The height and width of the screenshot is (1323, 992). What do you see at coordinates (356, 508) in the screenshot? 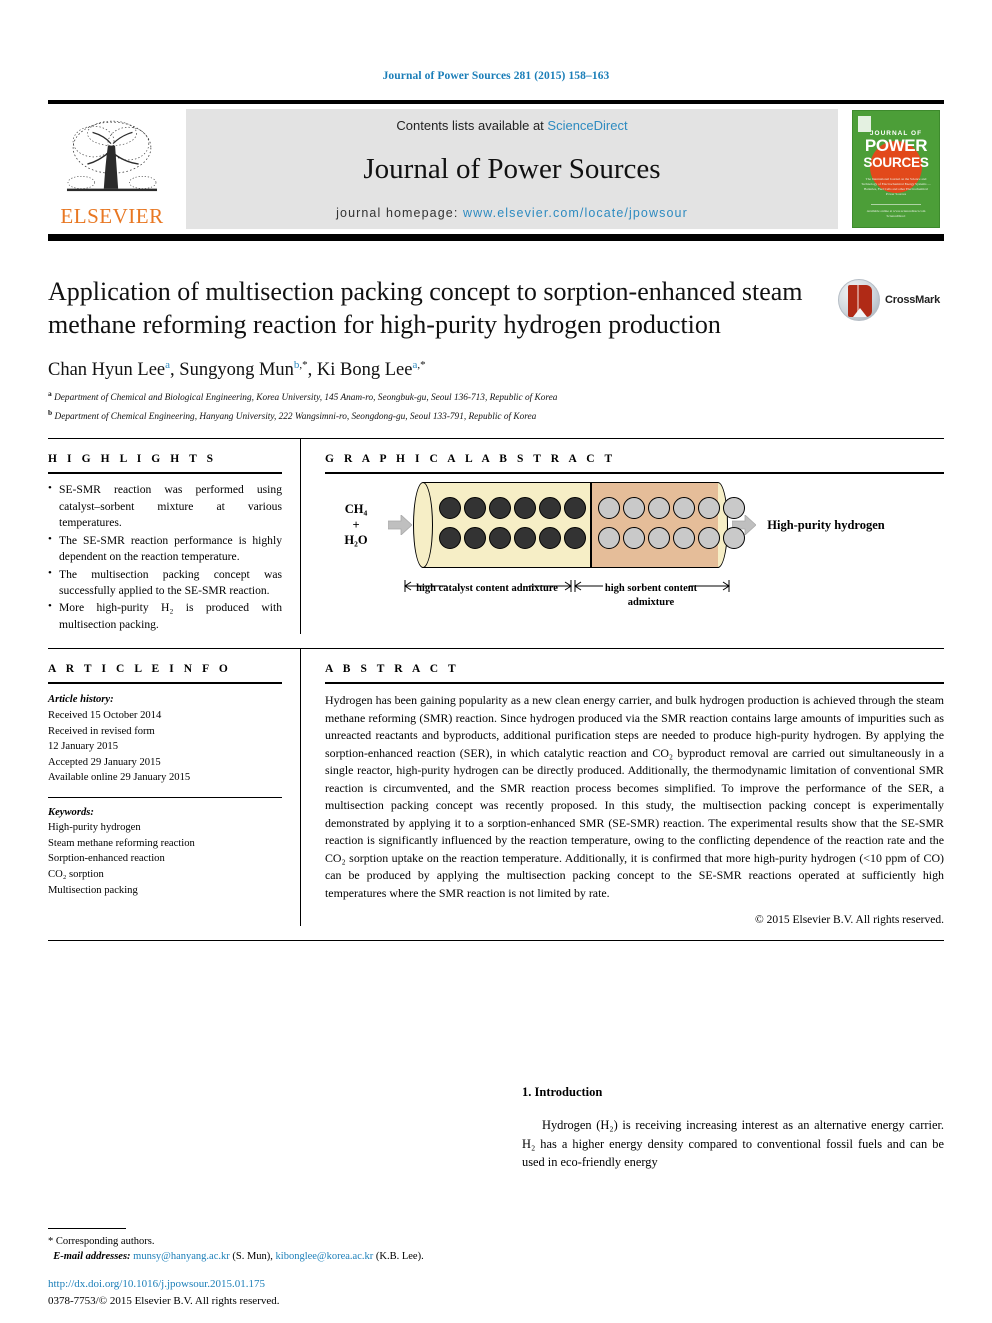
I see `inlet-species-methane: CH₄` at bounding box center [356, 508].